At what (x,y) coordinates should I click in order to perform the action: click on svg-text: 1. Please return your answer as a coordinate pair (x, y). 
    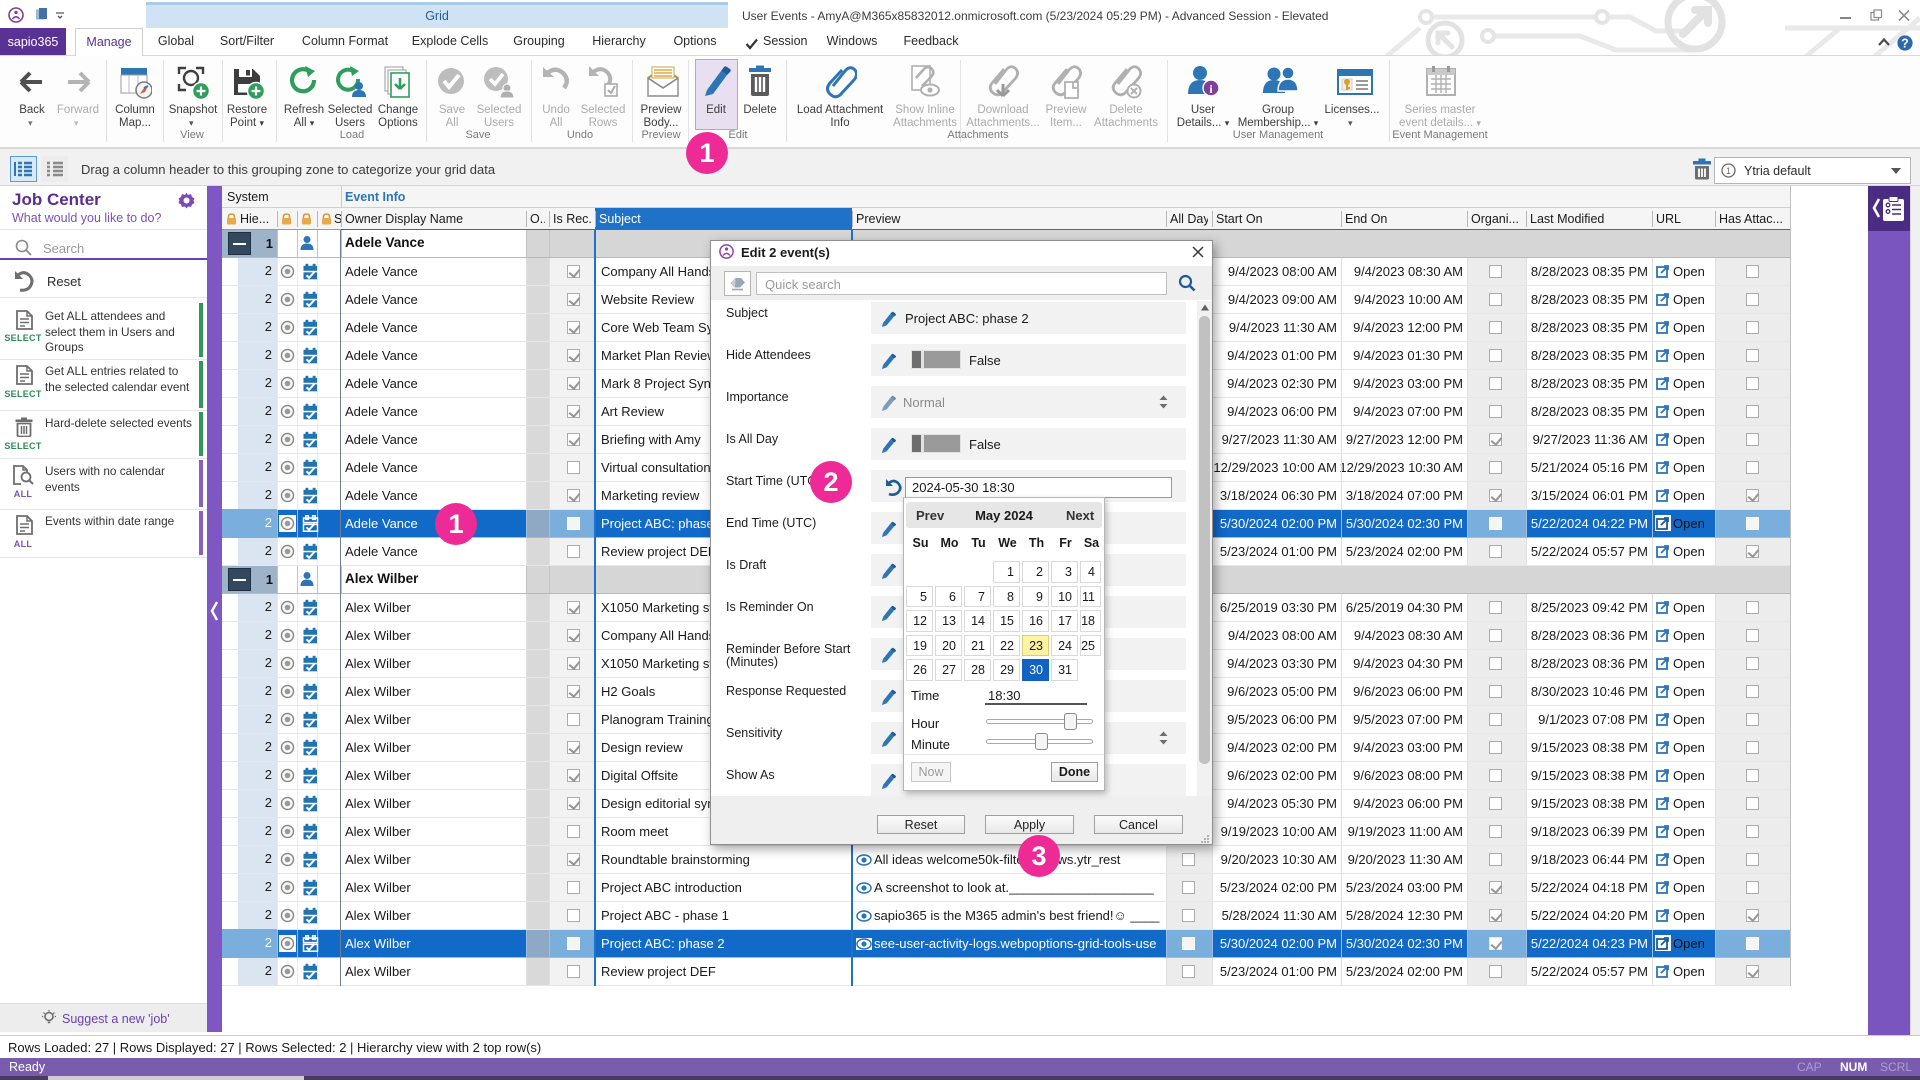
    Looking at the image, I should click on (1728, 171).